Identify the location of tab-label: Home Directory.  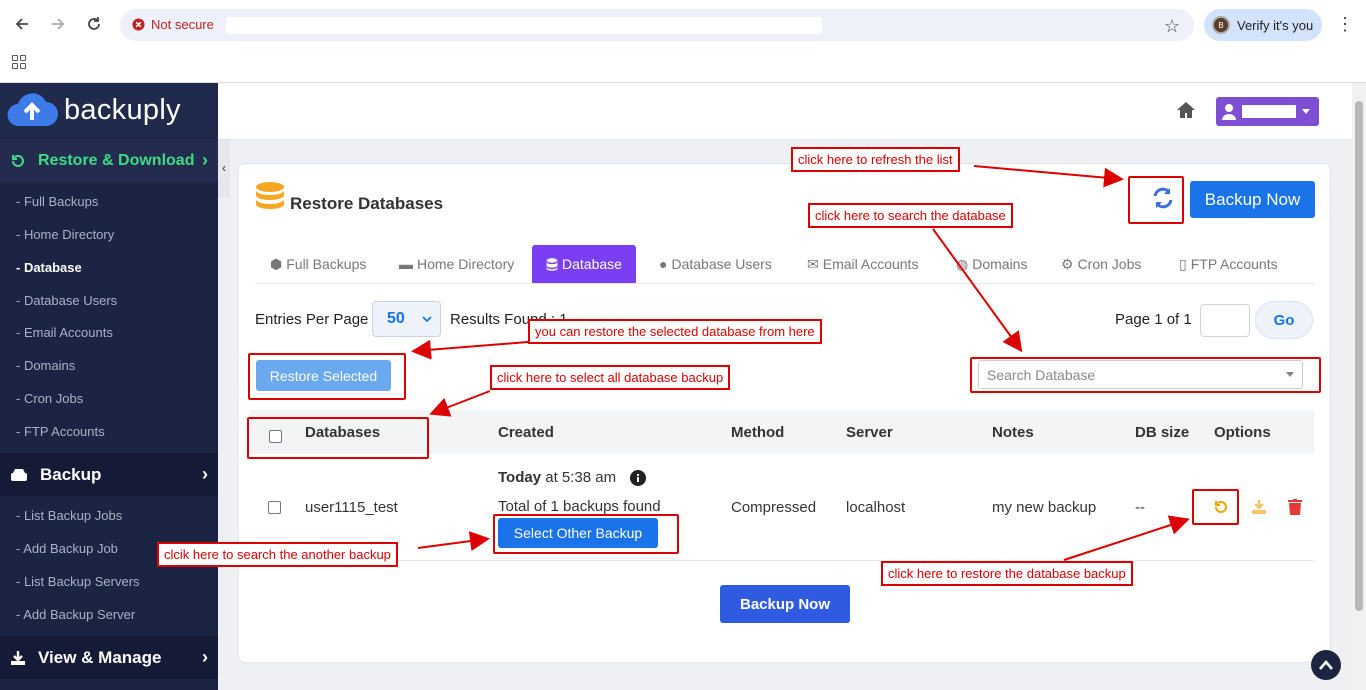
(466, 264).